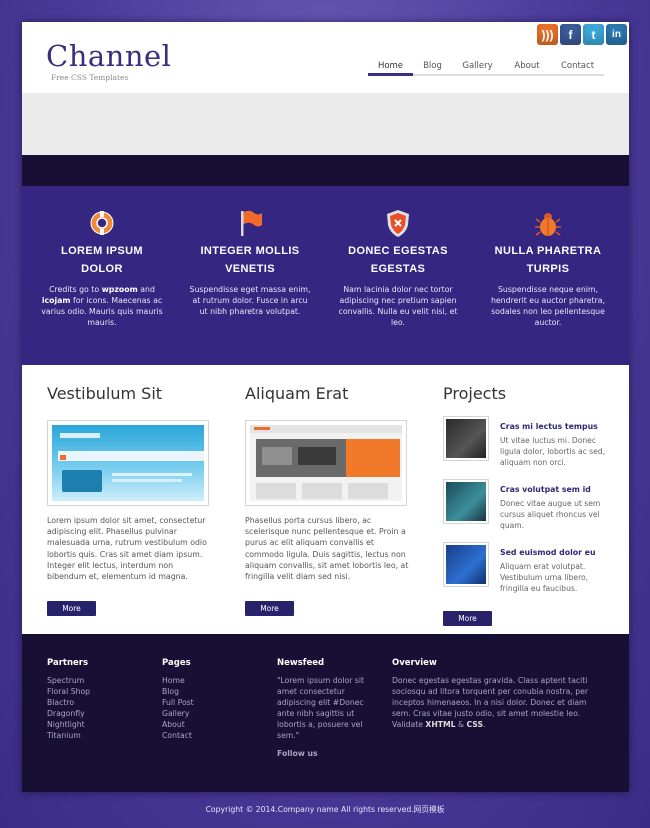 The width and height of the screenshot is (650, 828). Describe the element at coordinates (554, 552) in the screenshot. I see `project-3-title: Sed euismod dolor eu` at that location.